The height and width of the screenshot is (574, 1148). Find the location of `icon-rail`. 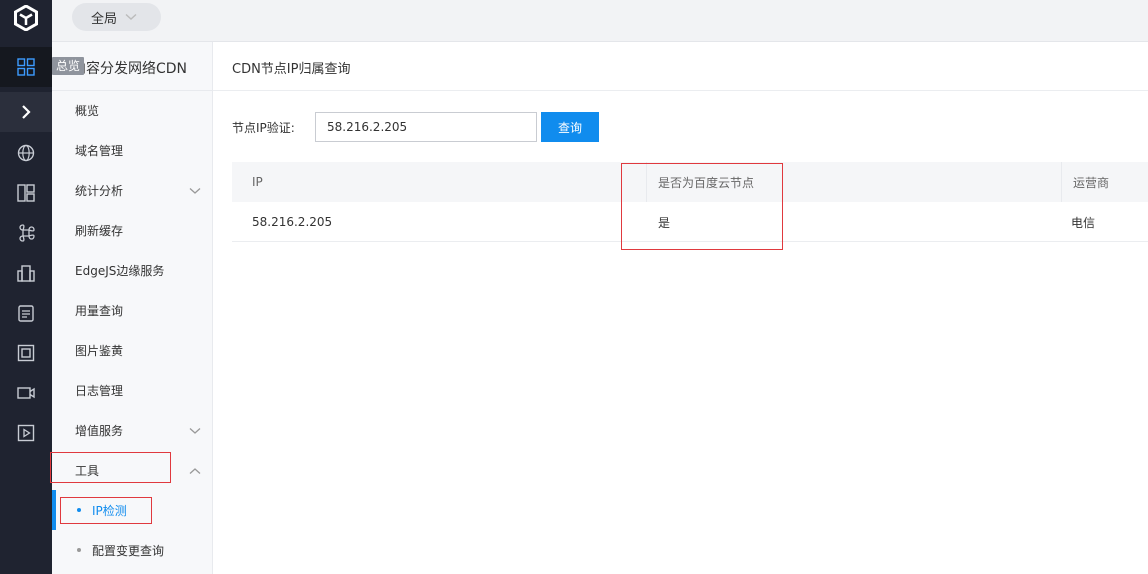

icon-rail is located at coordinates (26, 287).